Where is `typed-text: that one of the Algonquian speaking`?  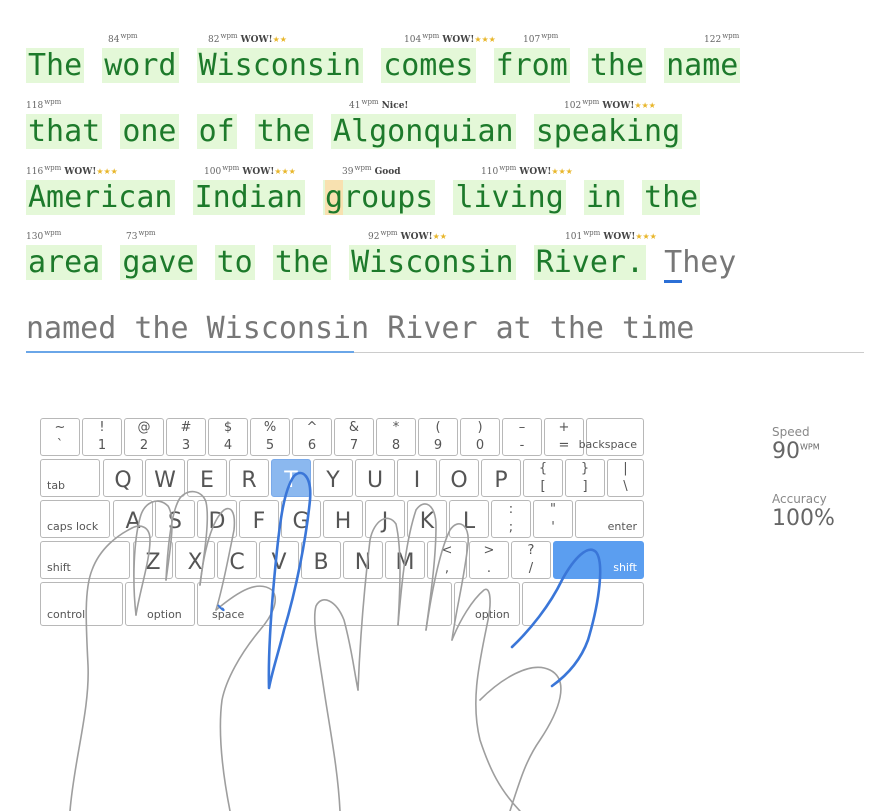
typed-text: that one of the Algonquian speaking is located at coordinates (354, 132).